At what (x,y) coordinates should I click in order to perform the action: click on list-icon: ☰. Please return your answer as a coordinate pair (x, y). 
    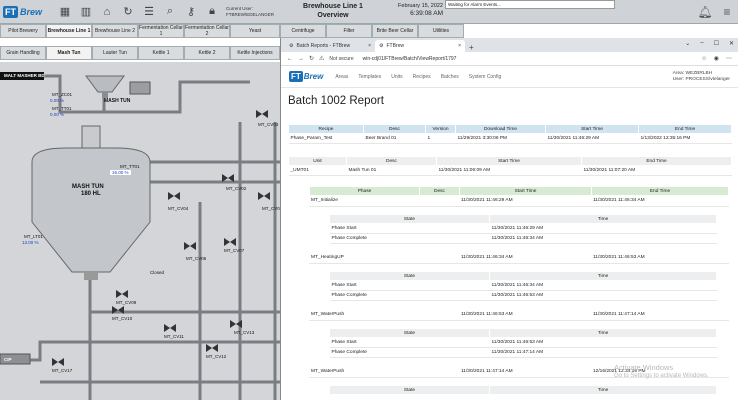
    Looking at the image, I should click on (149, 12).